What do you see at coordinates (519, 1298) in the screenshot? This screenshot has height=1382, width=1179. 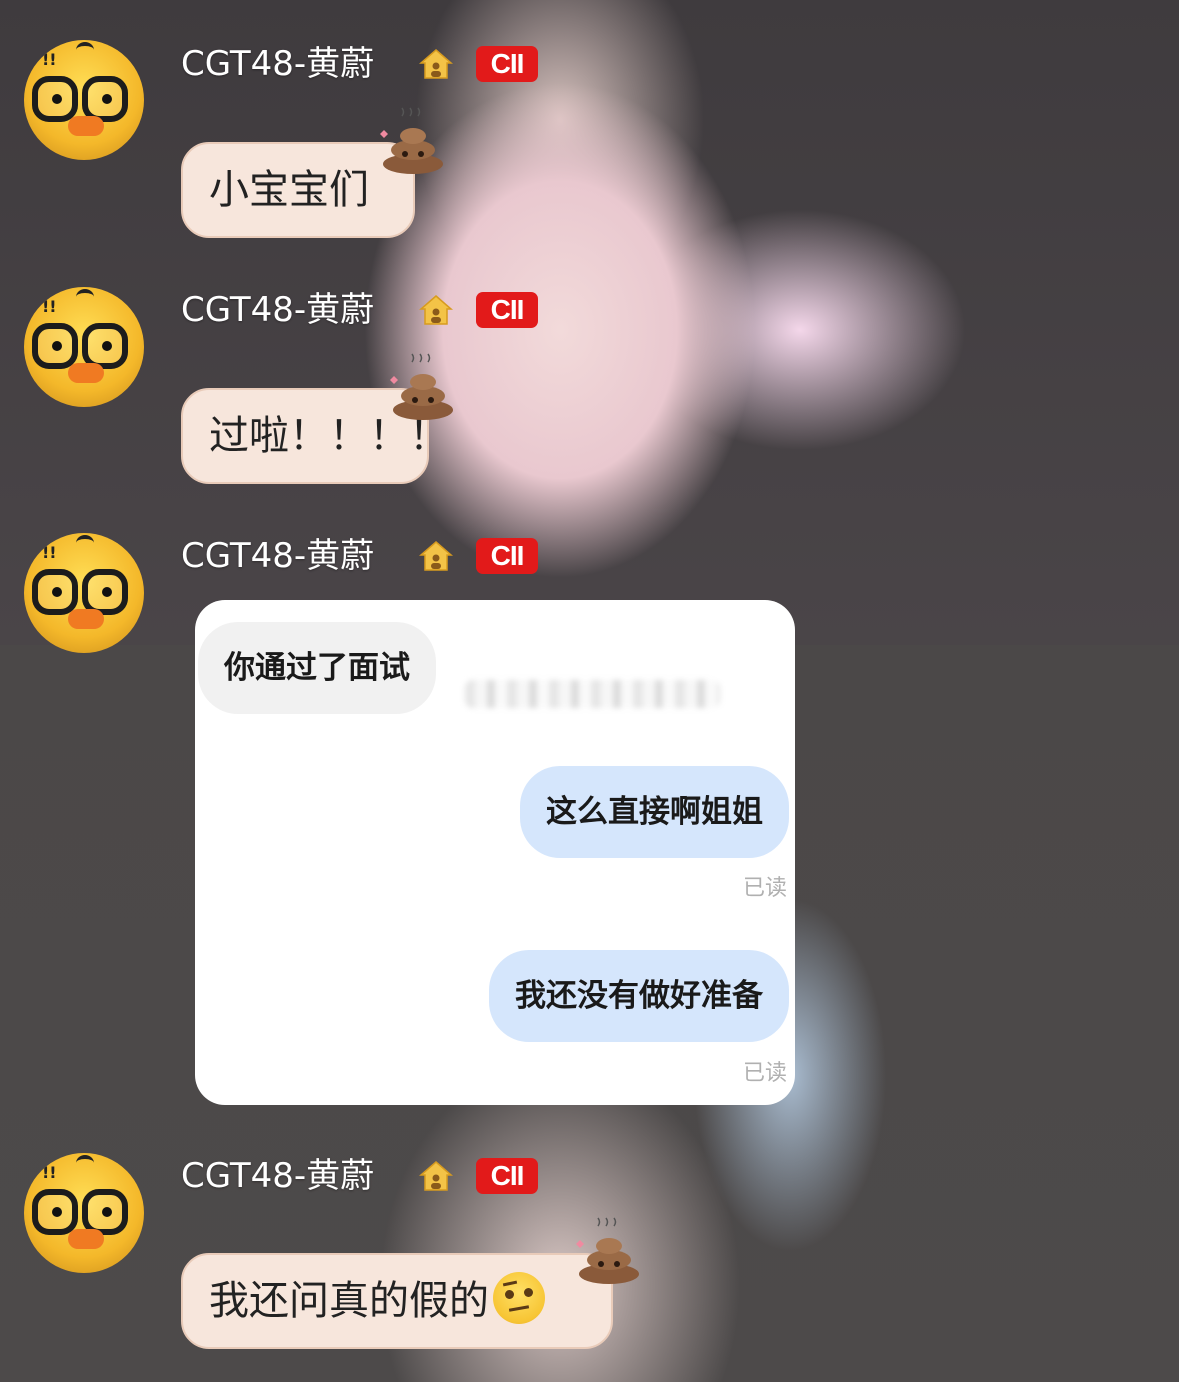 I see `raised-eyebrow-emoji` at bounding box center [519, 1298].